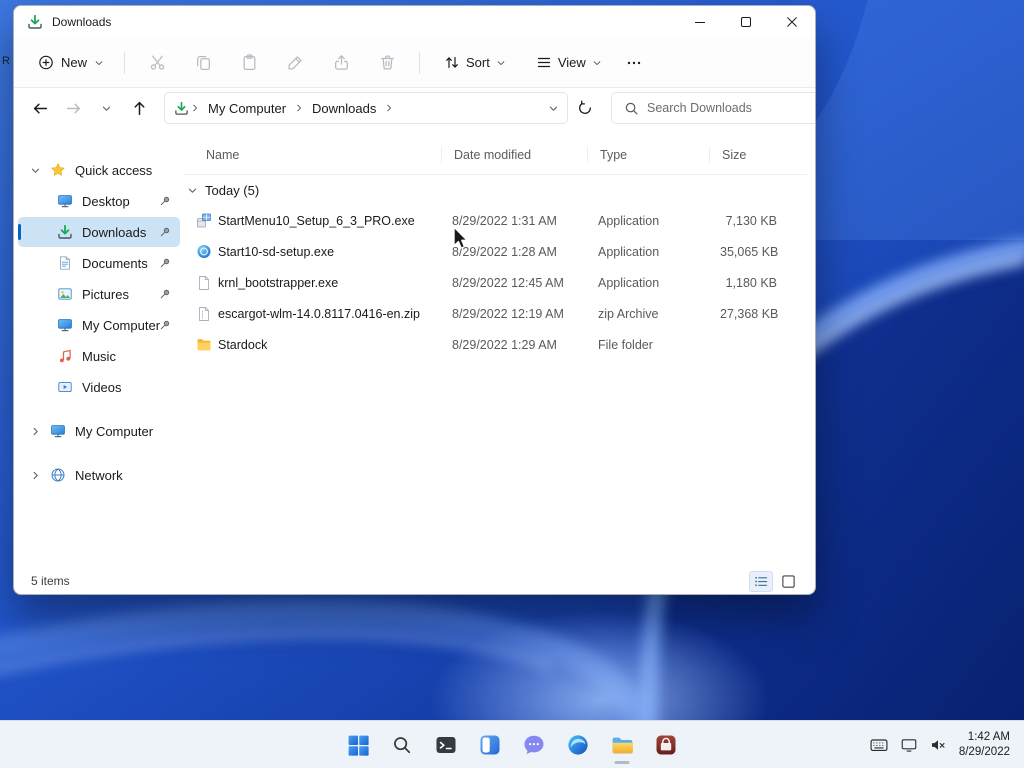  What do you see at coordinates (99, 232) in the screenshot?
I see `sidebar-item-downloads: Downloads` at bounding box center [99, 232].